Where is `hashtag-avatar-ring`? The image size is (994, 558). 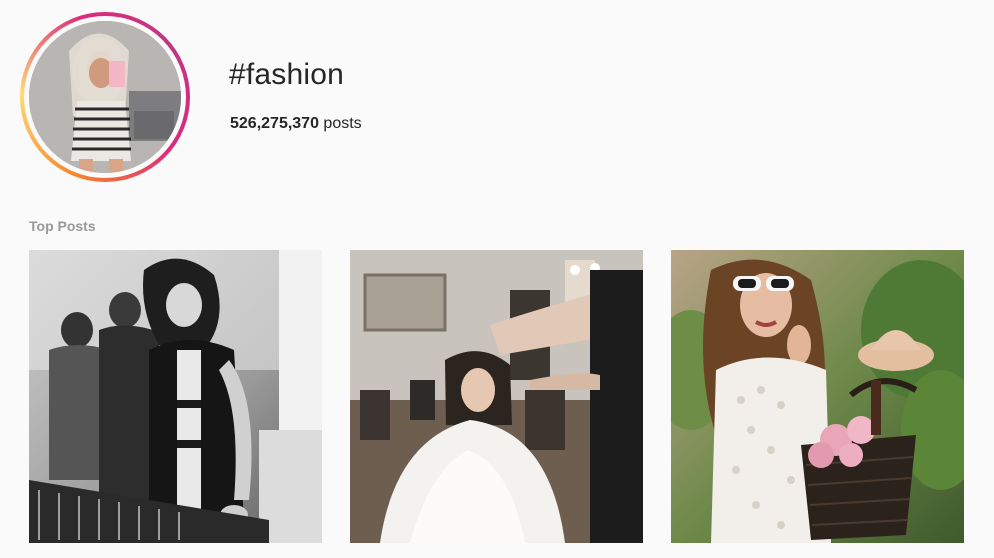
hashtag-avatar-ring is located at coordinates (105, 97).